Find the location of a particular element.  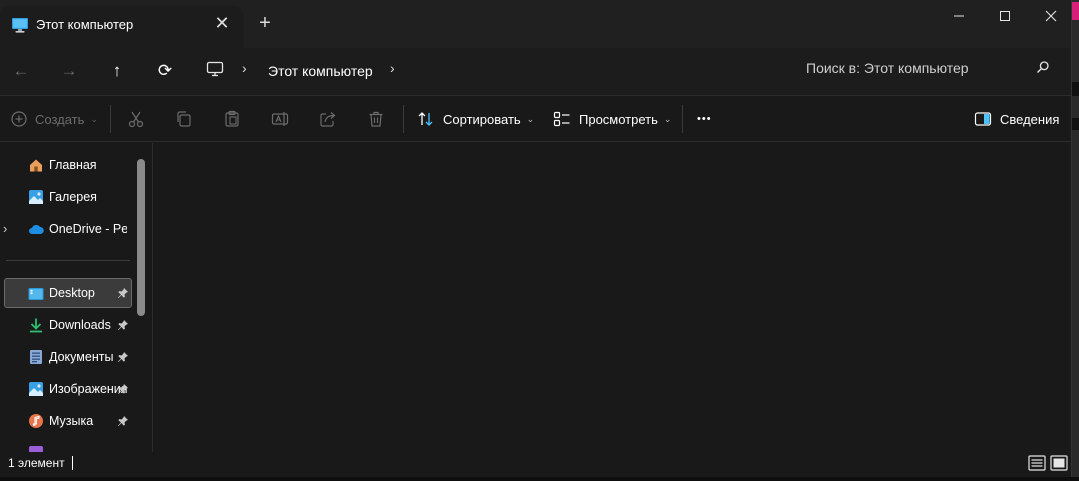

view-button: Просмотреть ⌄ is located at coordinates (612, 119).